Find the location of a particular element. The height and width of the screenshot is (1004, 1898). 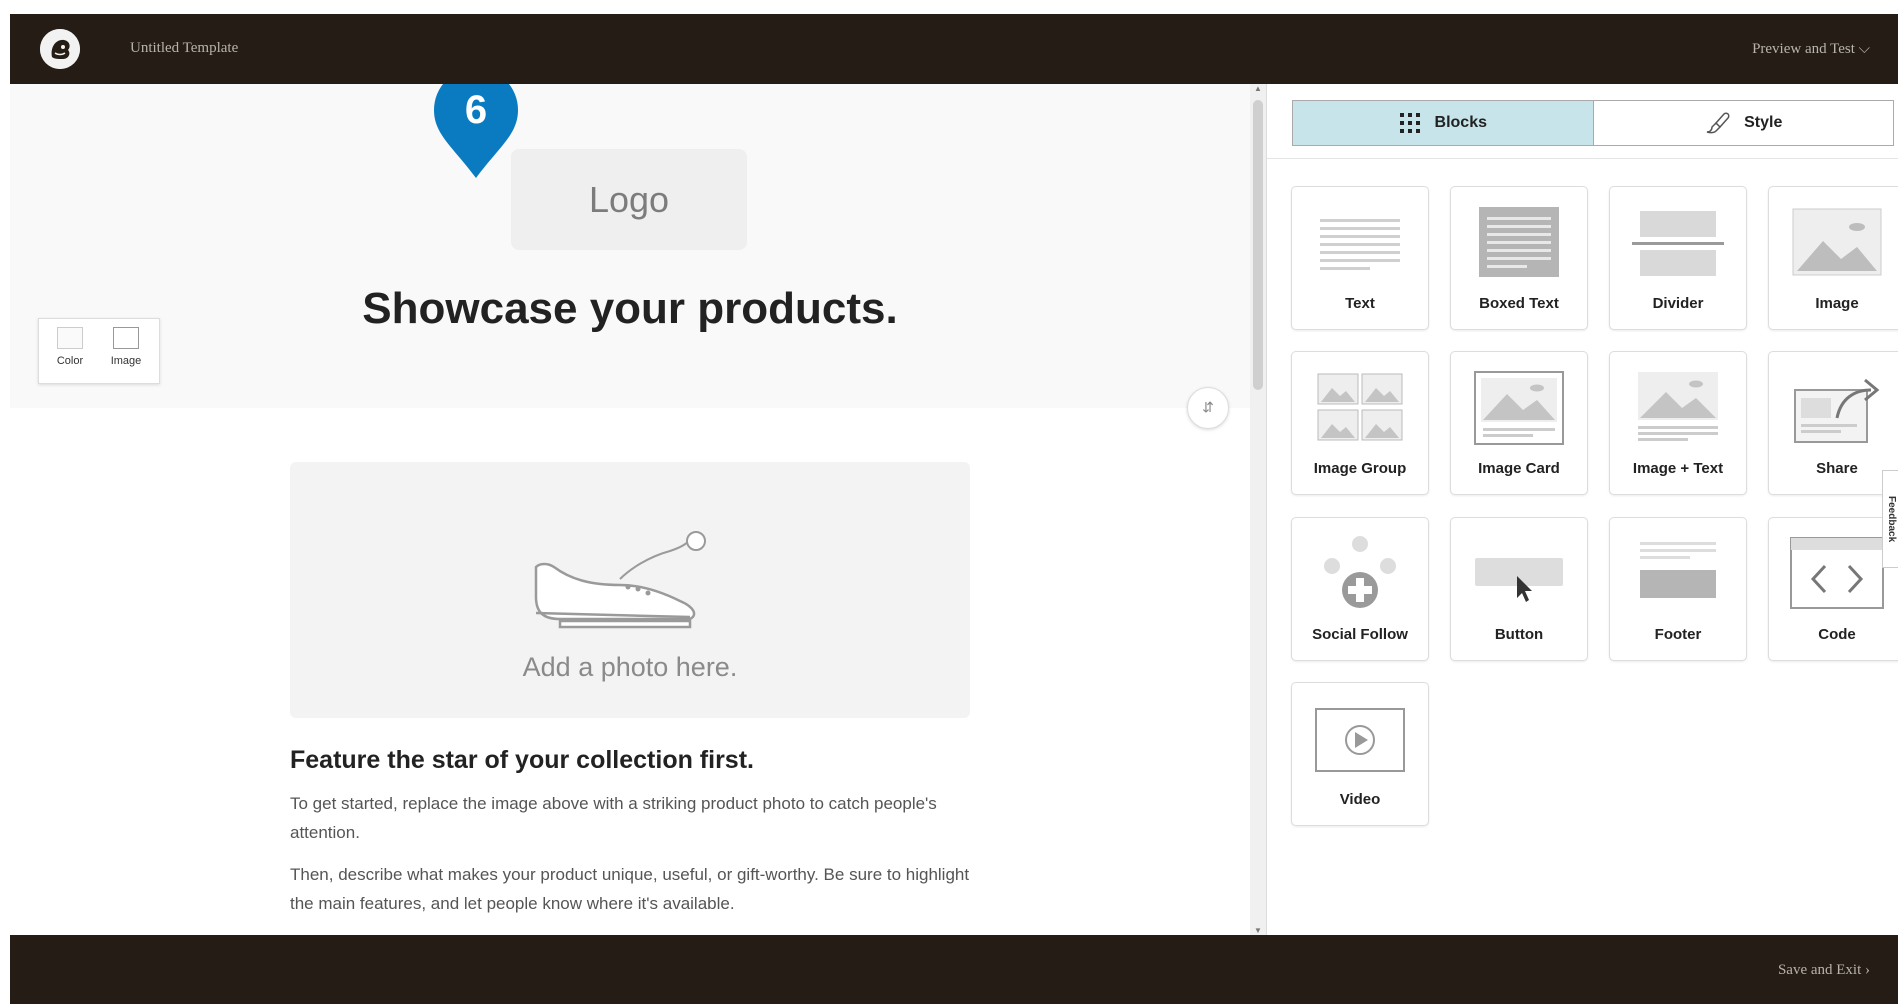

block-share: Share is located at coordinates (1833, 423).